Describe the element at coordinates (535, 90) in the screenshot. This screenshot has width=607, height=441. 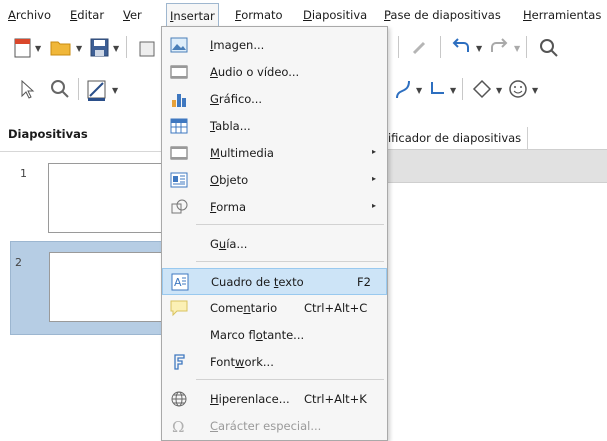
I see `symbol-shapes-dropdown-icon: ▼` at that location.